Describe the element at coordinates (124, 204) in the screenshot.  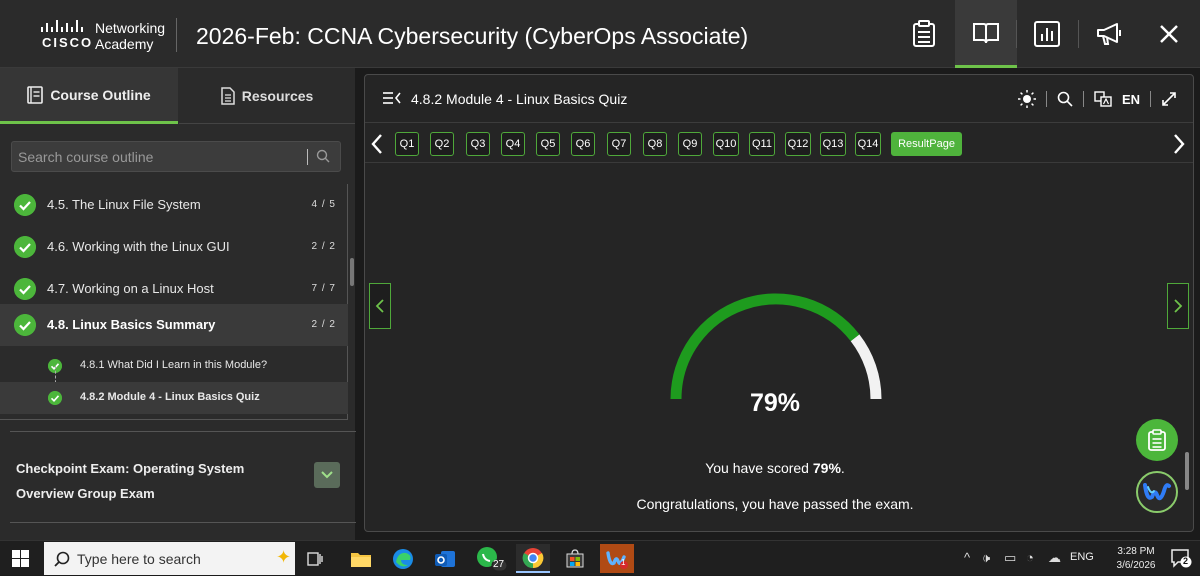
I see `outline-item-label: 4.5. The Linux File System` at that location.